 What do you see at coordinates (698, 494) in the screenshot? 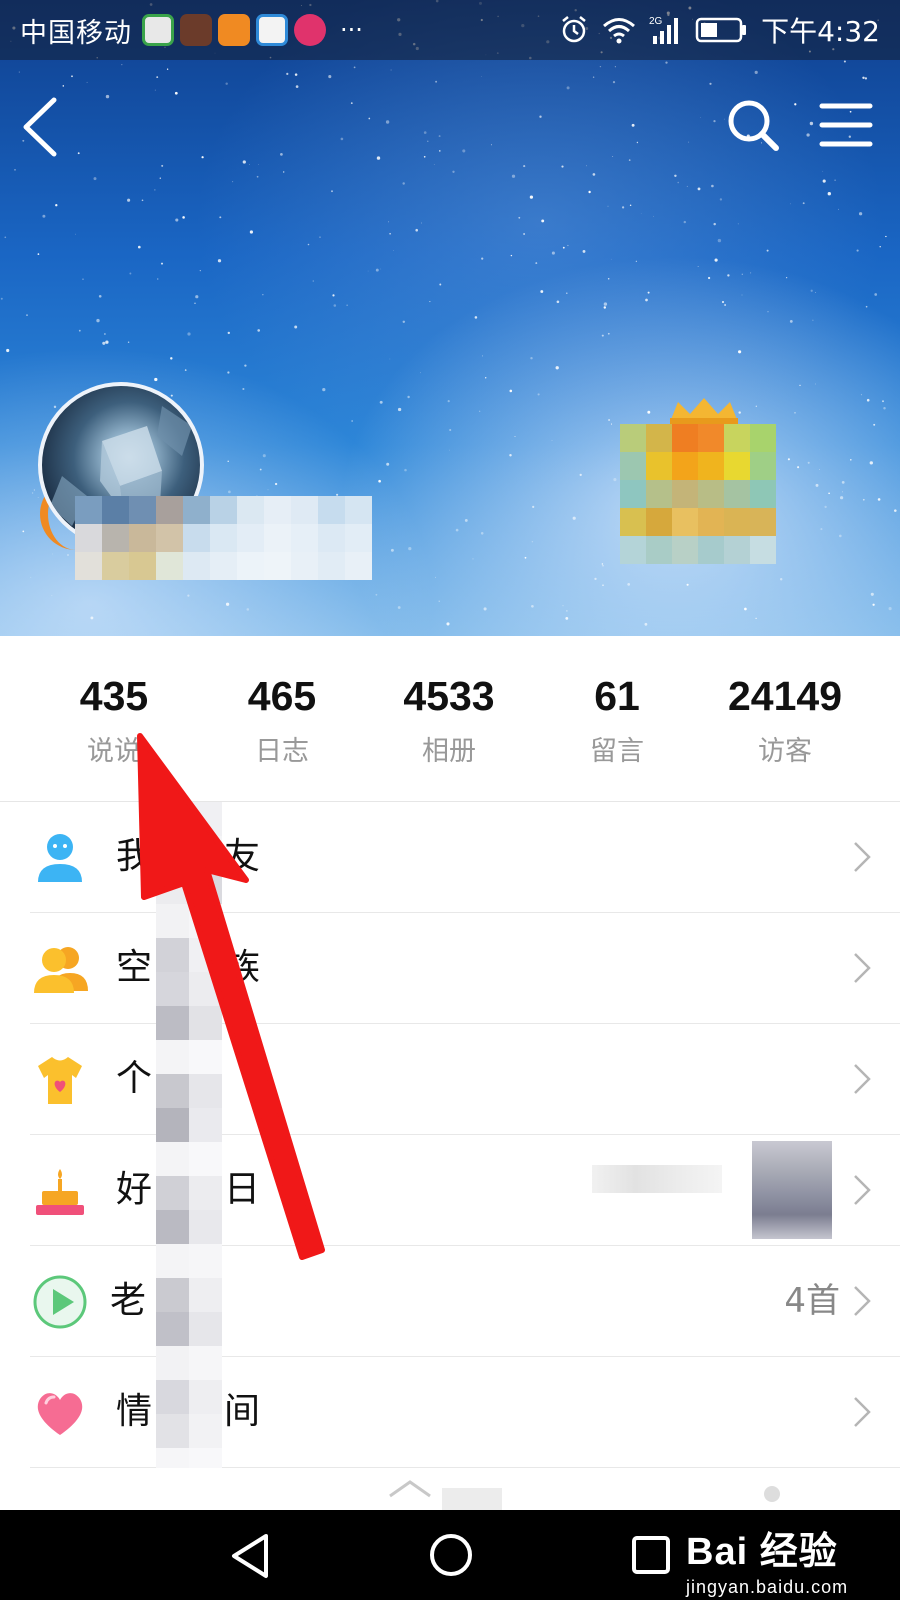
I see `vip-badge-redacted` at bounding box center [698, 494].